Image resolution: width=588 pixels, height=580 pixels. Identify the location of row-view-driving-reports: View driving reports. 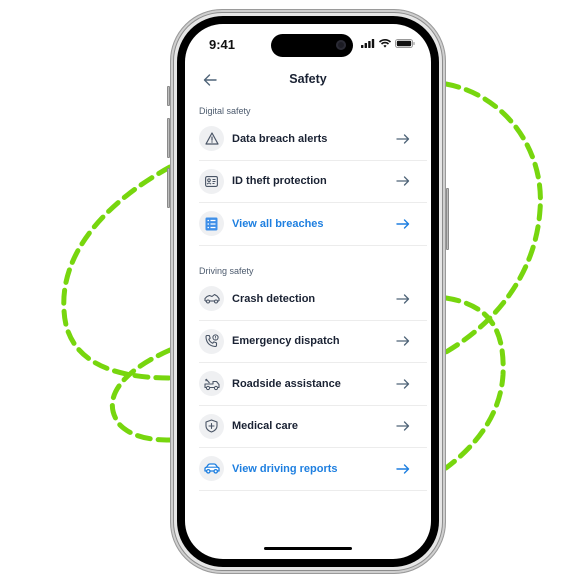
(313, 469).